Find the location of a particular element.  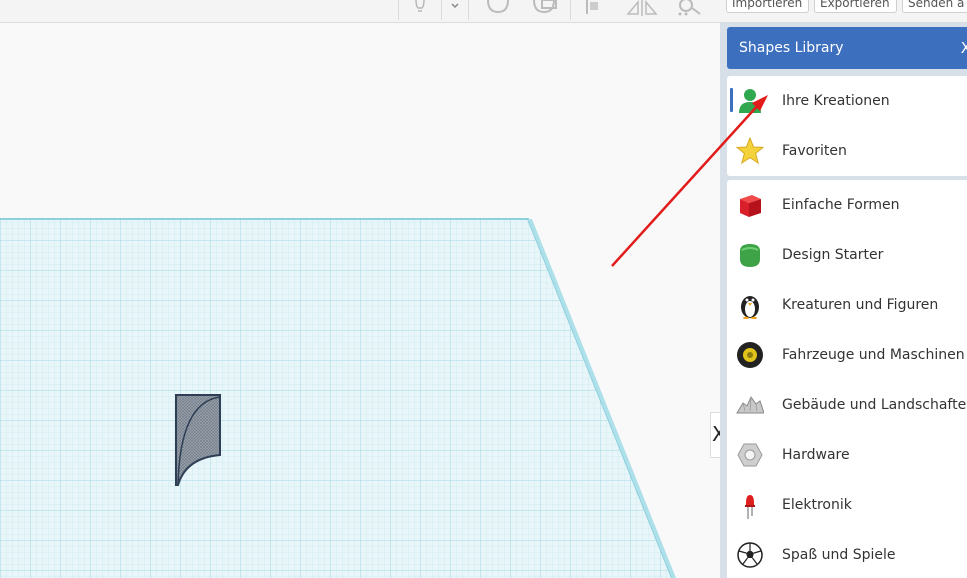

panel-title: Shapes Library is located at coordinates (791, 48).